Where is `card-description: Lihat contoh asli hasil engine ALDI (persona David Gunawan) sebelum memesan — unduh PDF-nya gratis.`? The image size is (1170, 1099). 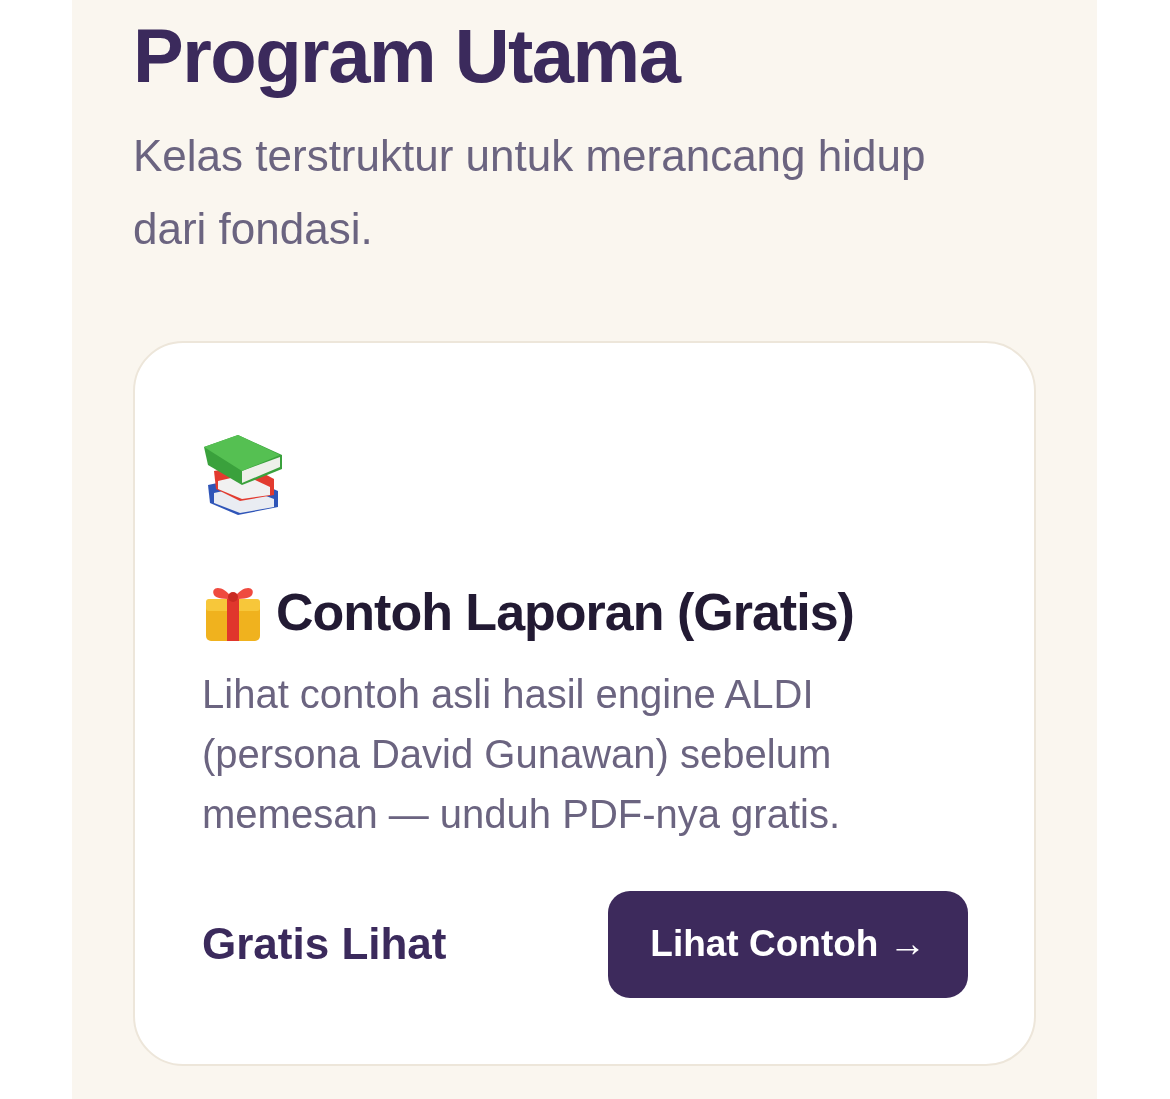 card-description: Lihat contoh asli hasil engine ALDI (persona David Gunawan) sebelum memesan — unduh PDF-nya gratis. is located at coordinates (522, 754).